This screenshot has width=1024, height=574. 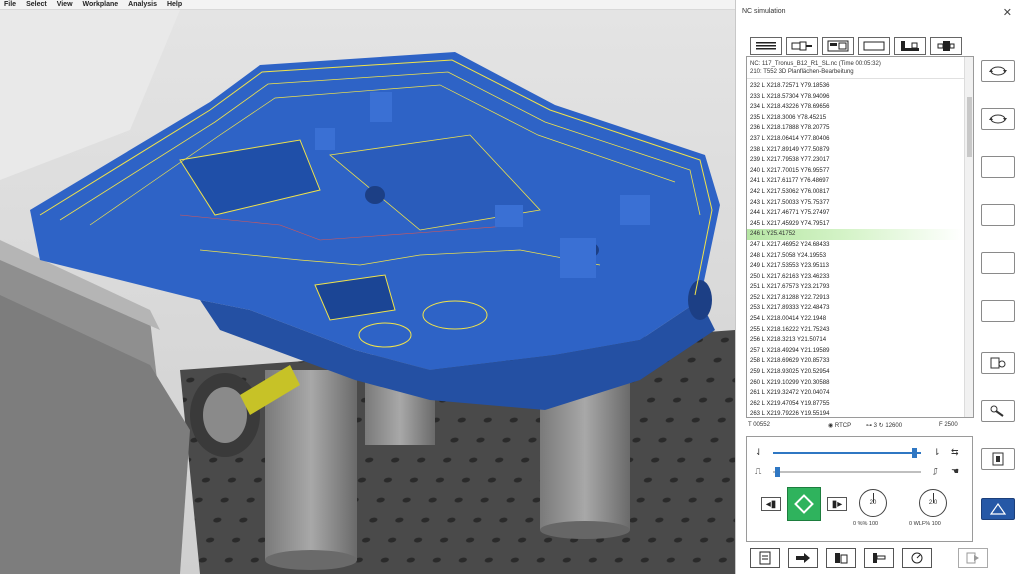 I want to click on nc-code-line: 241 L X217.61177 Y76.48697, so click(x=855, y=181).